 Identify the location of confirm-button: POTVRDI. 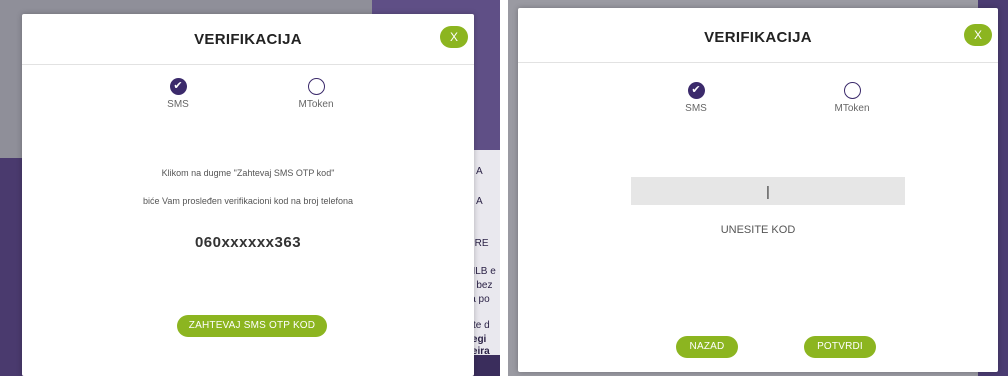
(840, 347).